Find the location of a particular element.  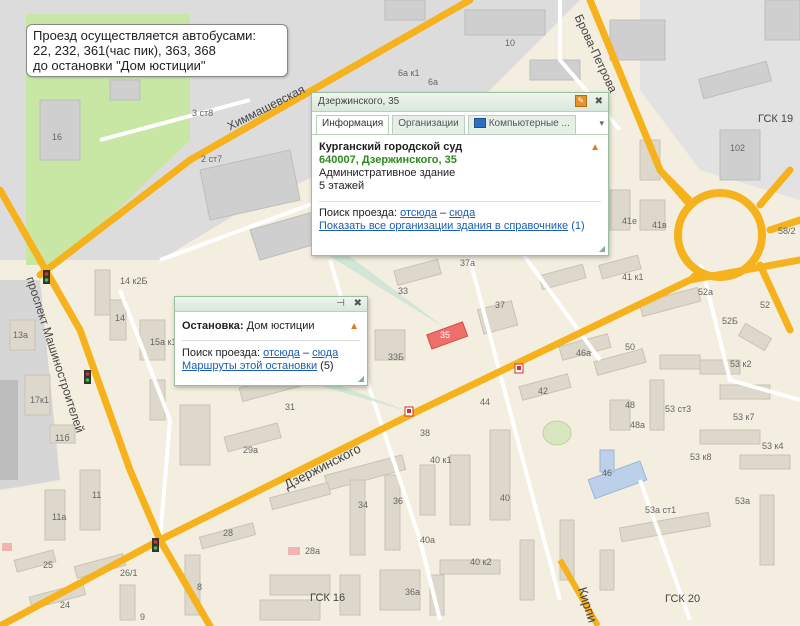

note-line: до остановки "Дом юстиции" is located at coordinates (119, 65).